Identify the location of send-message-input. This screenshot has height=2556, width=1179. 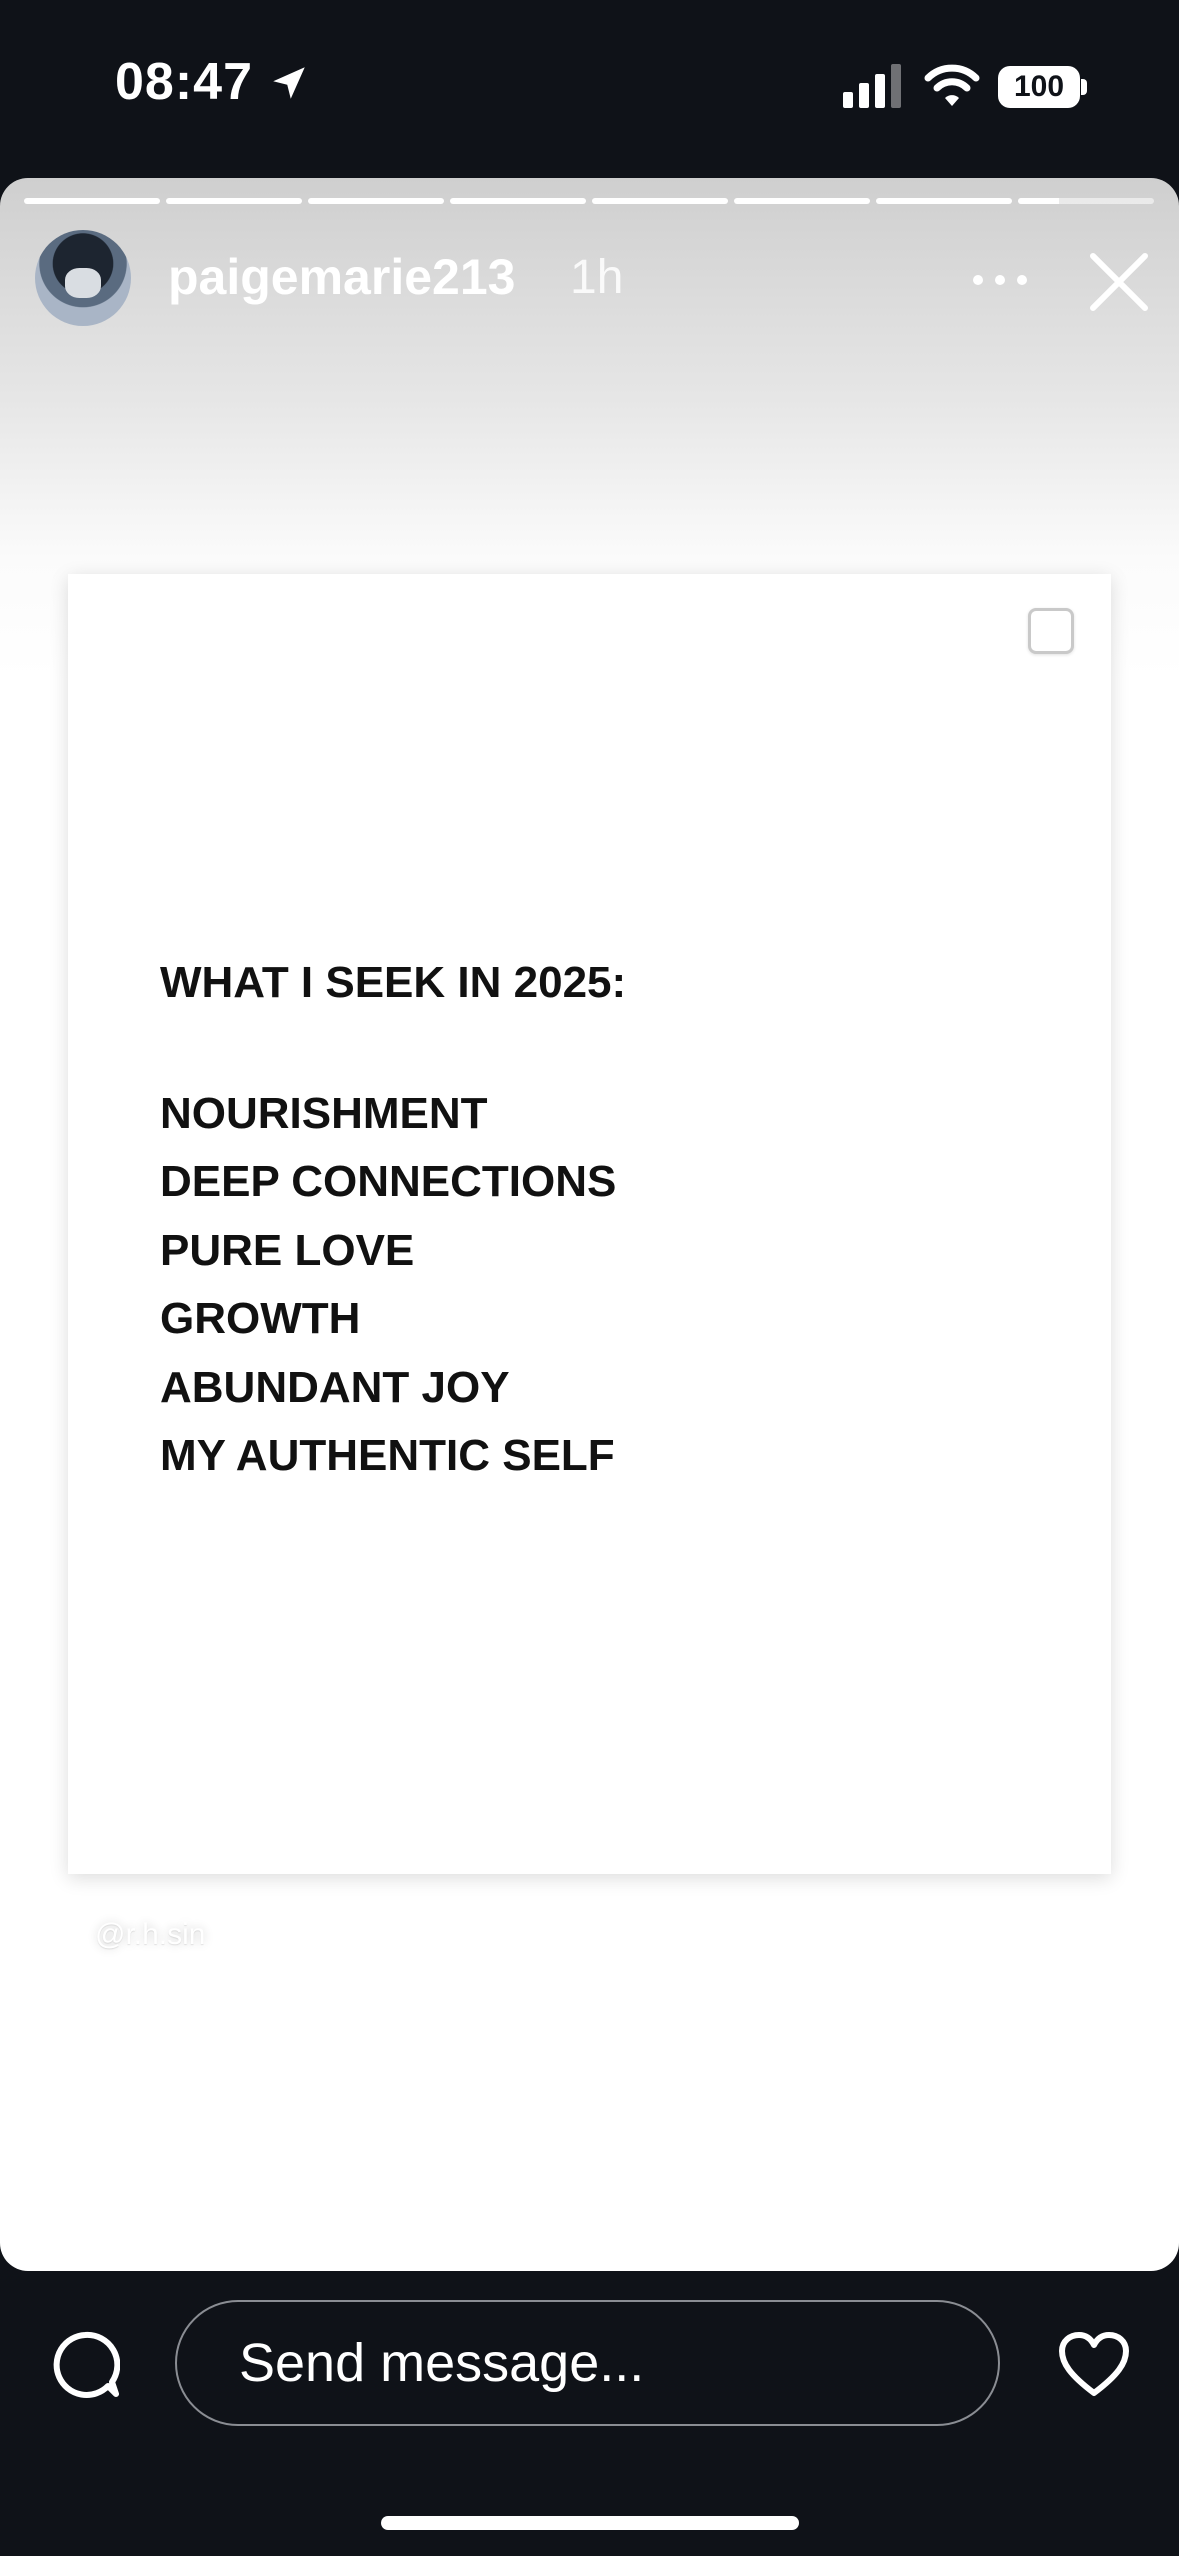
(587, 2363).